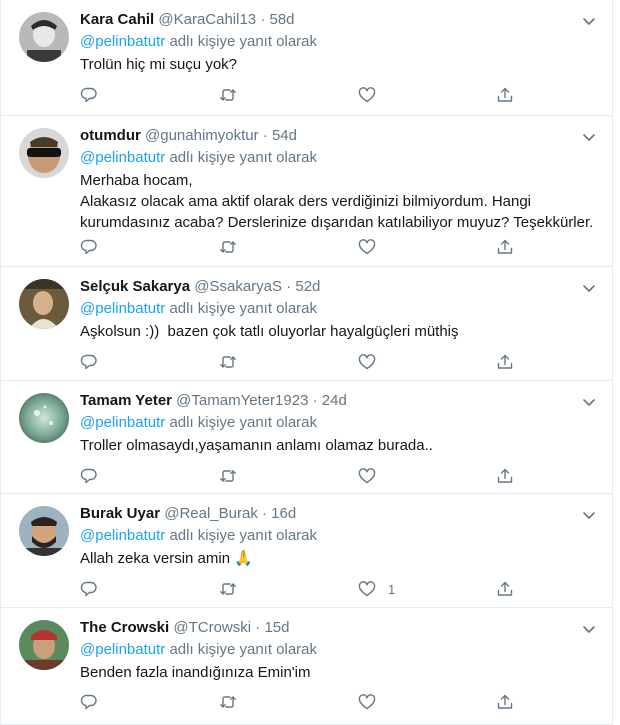 The image size is (620, 725). Describe the element at coordinates (110, 135) in the screenshot. I see `display-name: otumdur` at that location.